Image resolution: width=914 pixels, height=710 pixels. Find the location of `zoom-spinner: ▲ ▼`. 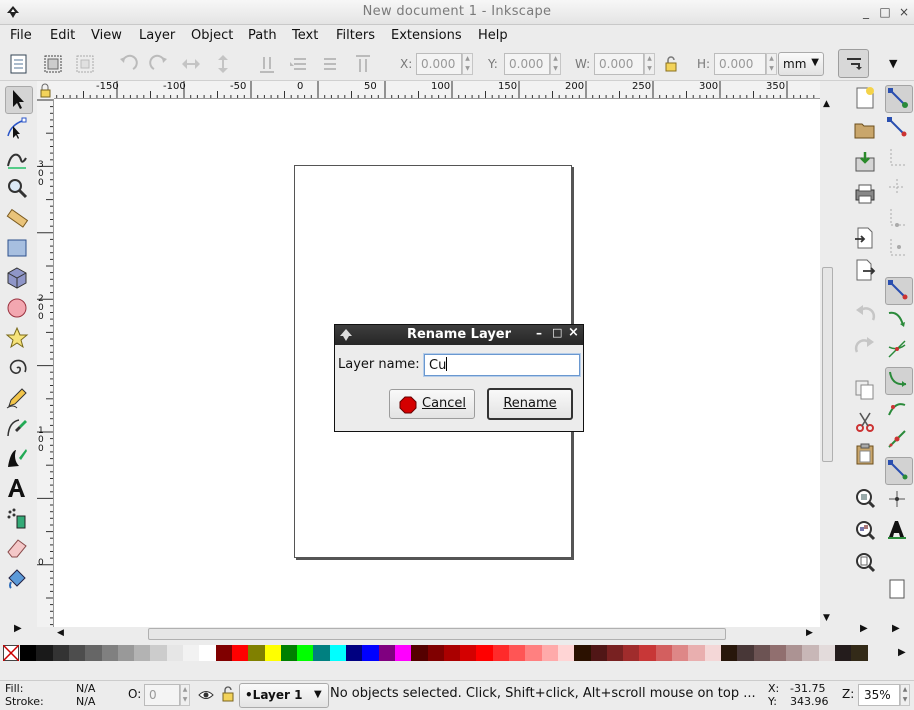

zoom-spinner: ▲ ▼ is located at coordinates (905, 695).